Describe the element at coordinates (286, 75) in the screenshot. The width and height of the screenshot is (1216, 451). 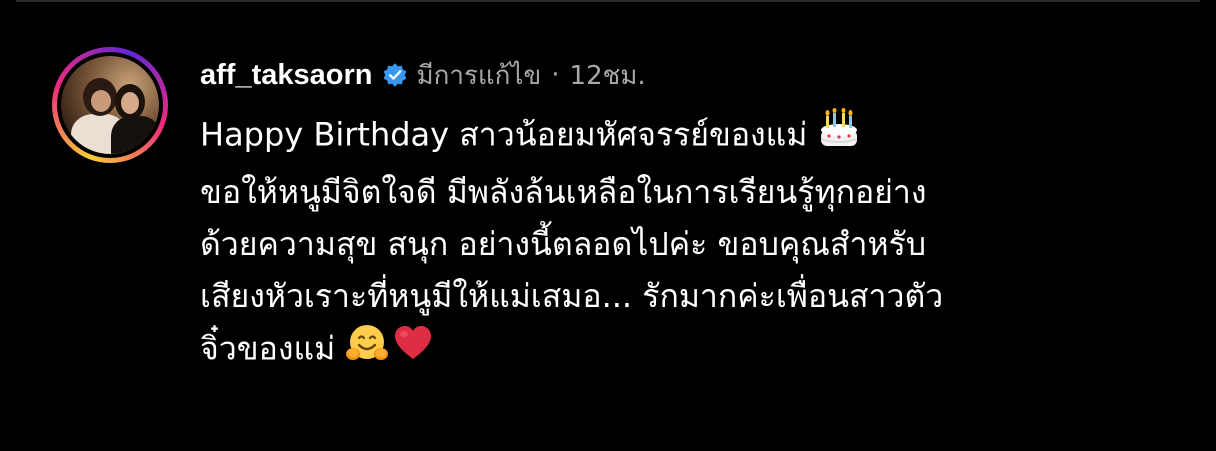
I see `username-link: aff_taksaorn` at that location.